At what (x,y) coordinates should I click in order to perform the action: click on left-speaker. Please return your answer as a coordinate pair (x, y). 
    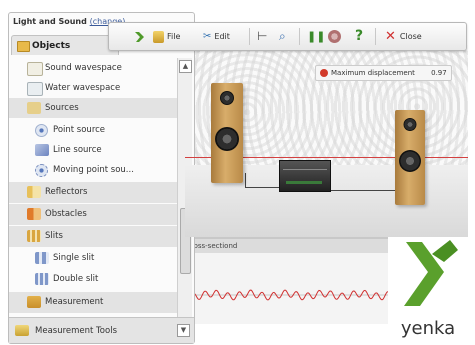
    Looking at the image, I should click on (227, 133).